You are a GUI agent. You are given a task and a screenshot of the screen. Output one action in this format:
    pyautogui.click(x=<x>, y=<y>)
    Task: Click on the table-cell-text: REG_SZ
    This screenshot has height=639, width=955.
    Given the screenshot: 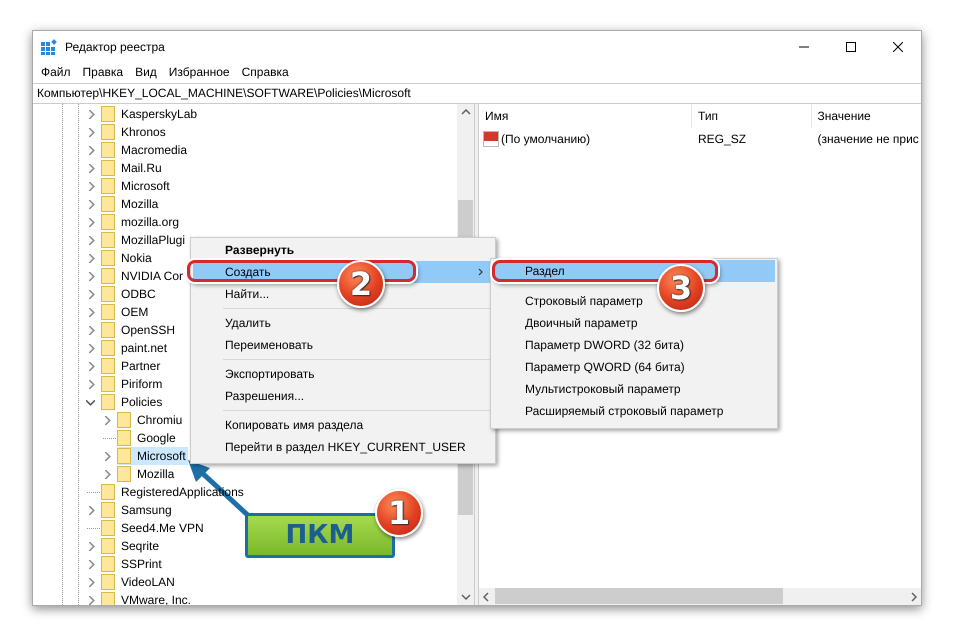 What is the action you would take?
    pyautogui.click(x=722, y=139)
    